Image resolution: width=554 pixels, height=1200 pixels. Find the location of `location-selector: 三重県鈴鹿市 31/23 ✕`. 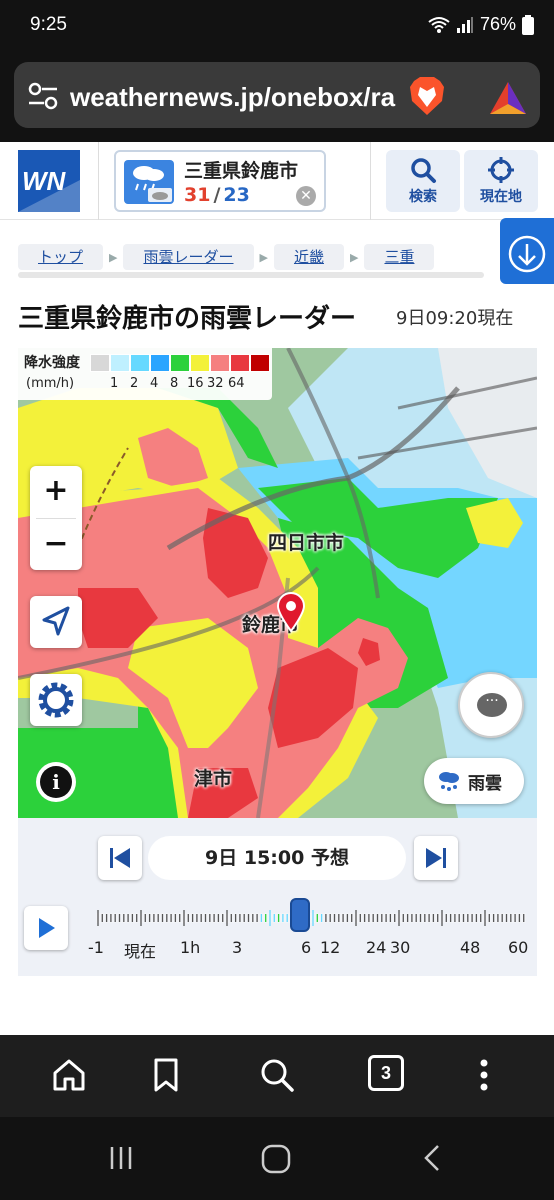

location-selector: 三重県鈴鹿市 31/23 ✕ is located at coordinates (220, 181).